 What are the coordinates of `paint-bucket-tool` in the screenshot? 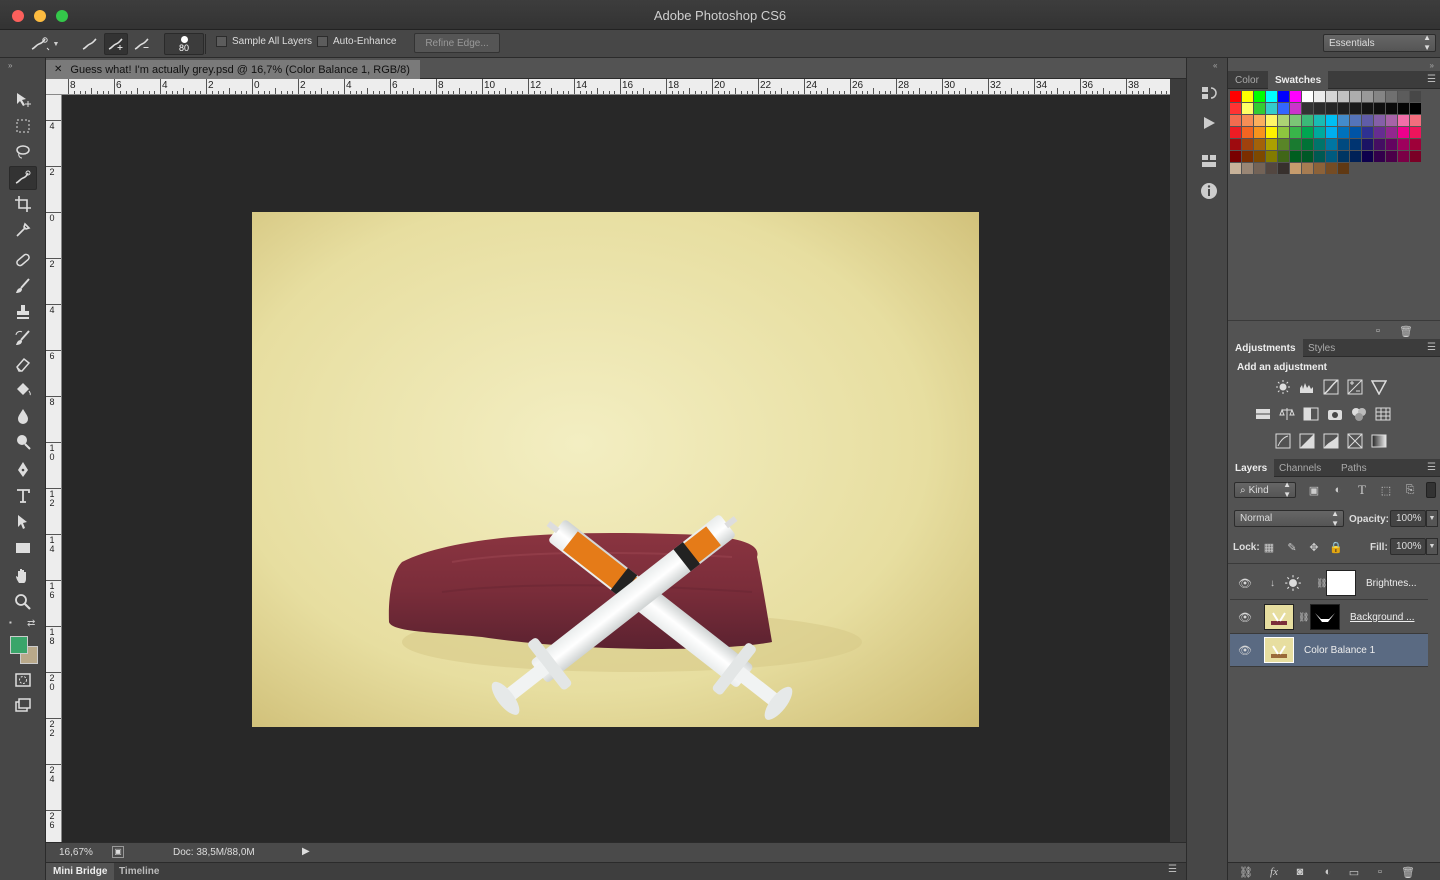 It's located at (23, 390).